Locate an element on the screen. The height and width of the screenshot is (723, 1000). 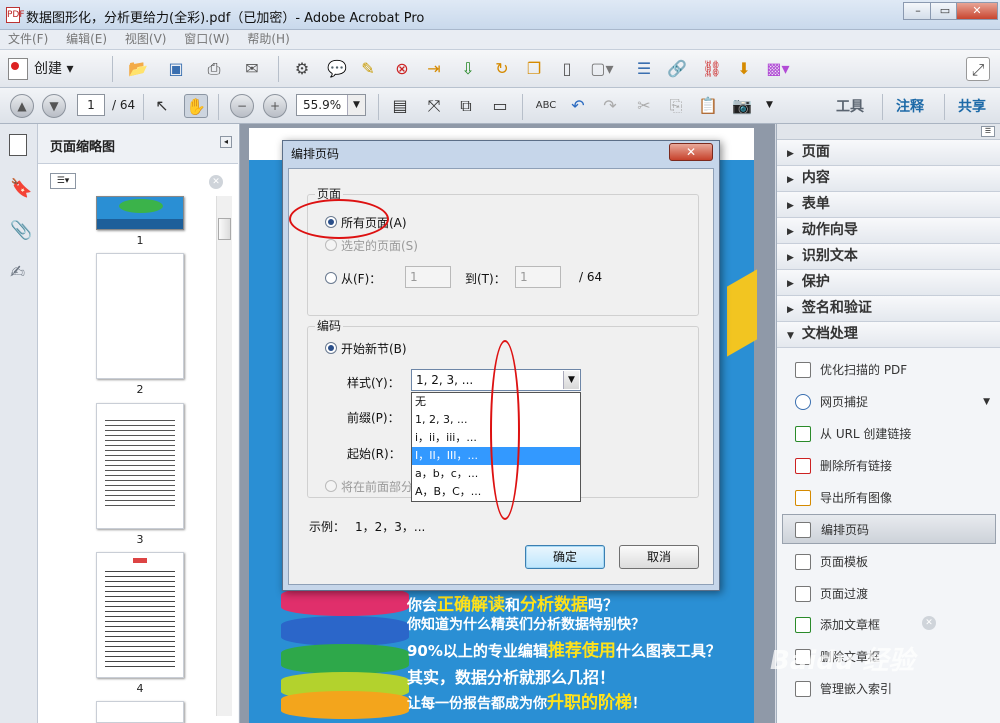
header-footer-icon: ☰ is located at coordinates (644, 69).